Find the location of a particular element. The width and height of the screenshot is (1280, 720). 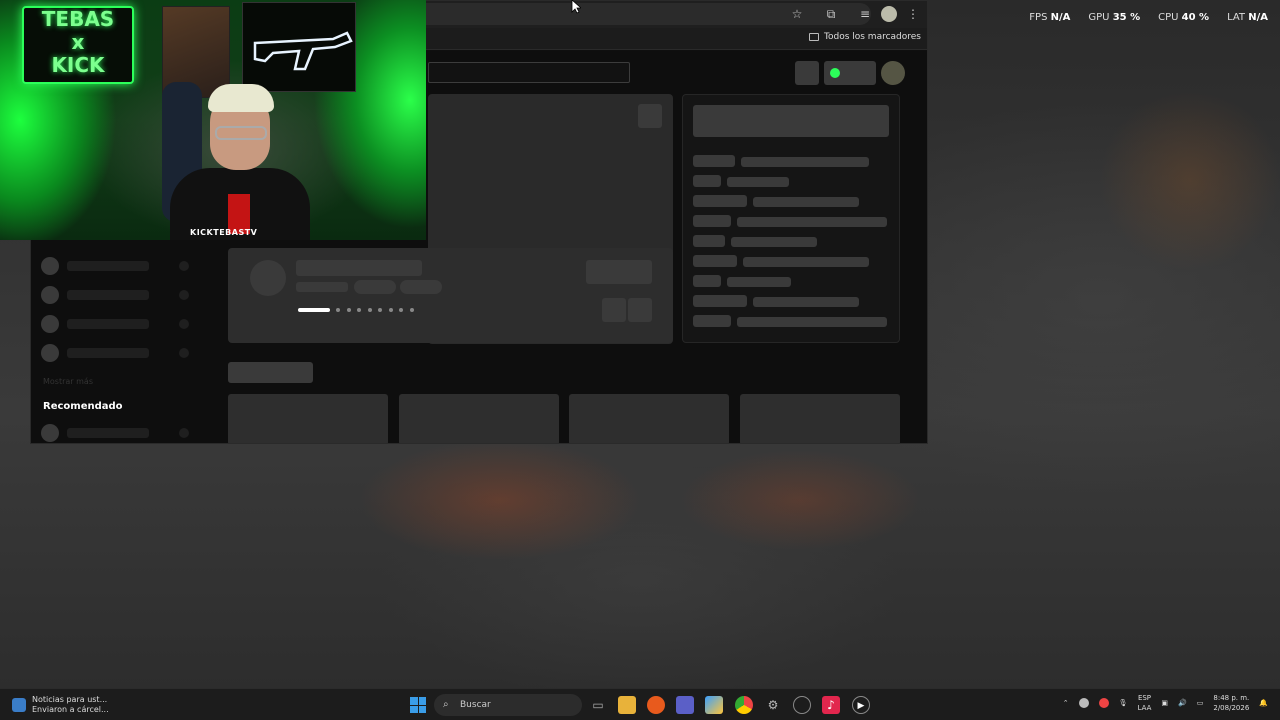

search-placeholder: Buscar is located at coordinates (475, 705).